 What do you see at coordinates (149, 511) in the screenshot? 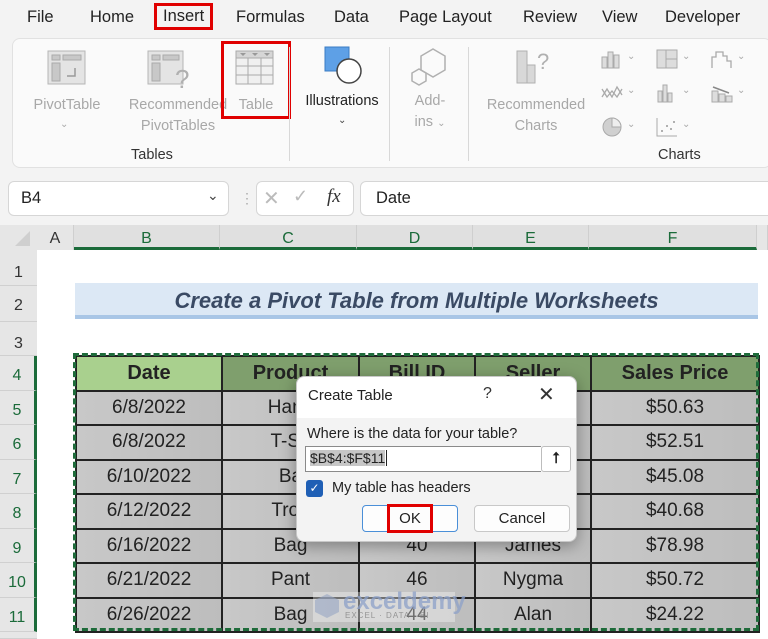
I see `cell-date: 6/12/2022` at bounding box center [149, 511].